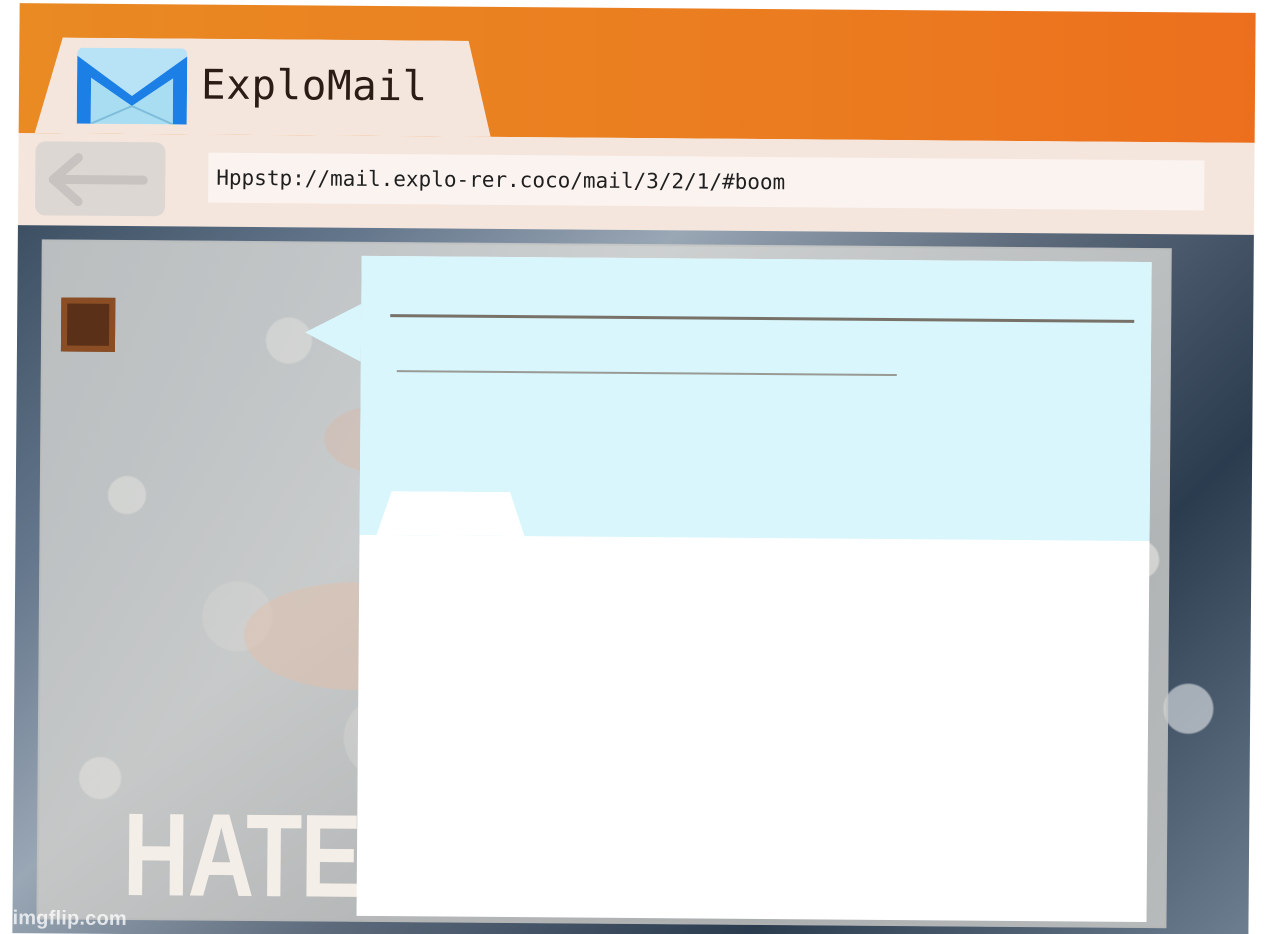  I want to click on metadata-placeholder-line, so click(646, 373).